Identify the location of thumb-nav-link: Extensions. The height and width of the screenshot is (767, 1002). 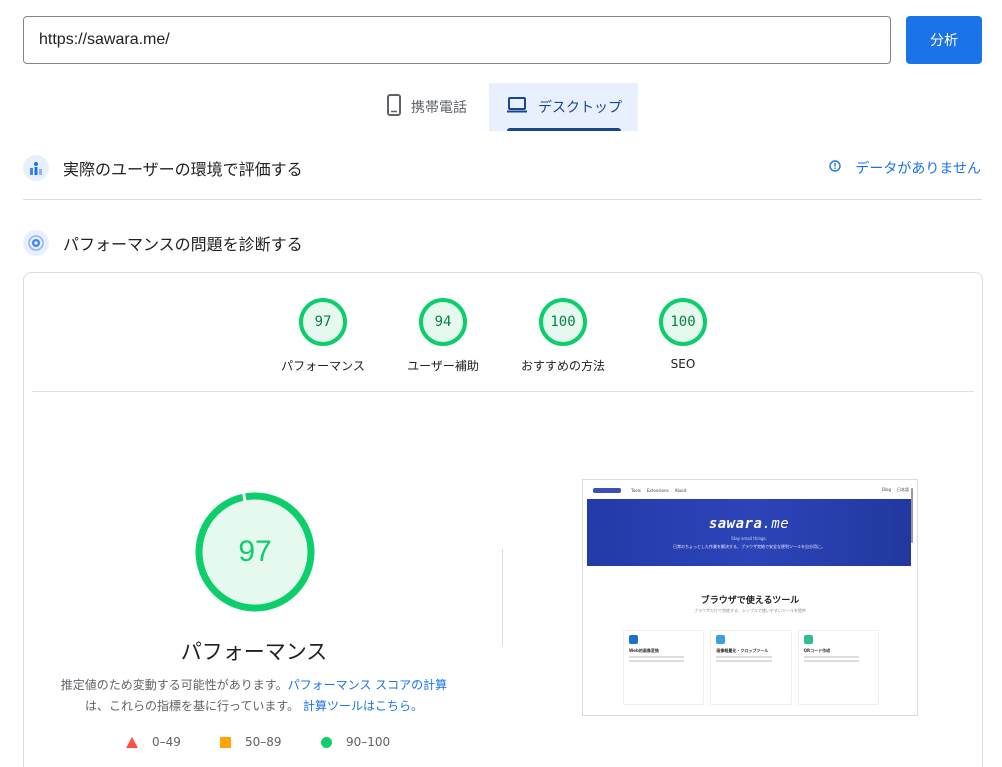
(657, 490).